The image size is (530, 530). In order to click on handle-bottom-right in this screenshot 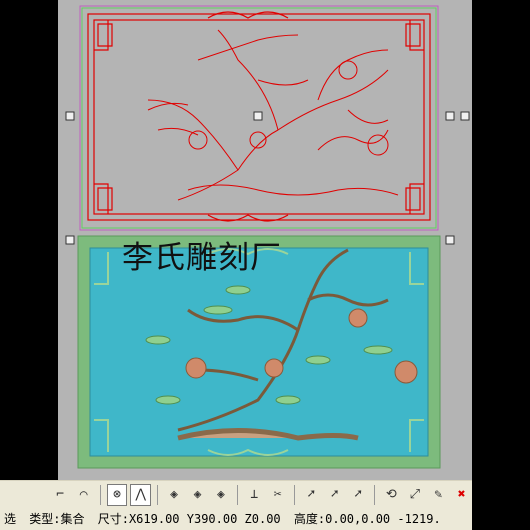, I will do `click(450, 240)`.